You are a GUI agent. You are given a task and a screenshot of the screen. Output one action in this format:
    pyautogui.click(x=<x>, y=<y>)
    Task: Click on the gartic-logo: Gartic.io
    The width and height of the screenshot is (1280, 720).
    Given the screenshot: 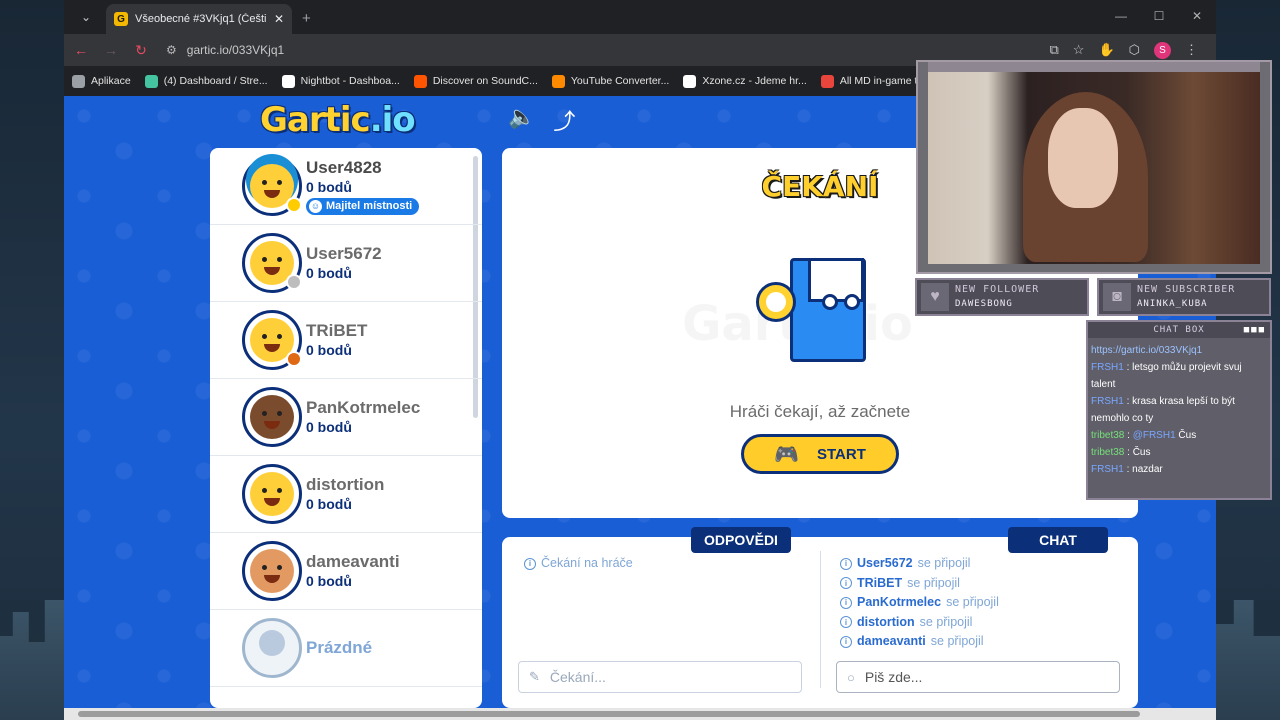 What is the action you would take?
    pyautogui.click(x=338, y=120)
    